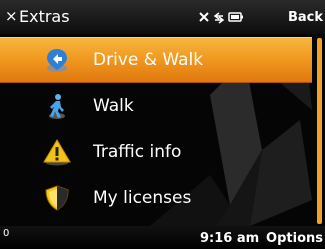 This screenshot has width=325, height=249. Describe the element at coordinates (11, 16) in the screenshot. I see `close-icon: ×` at that location.